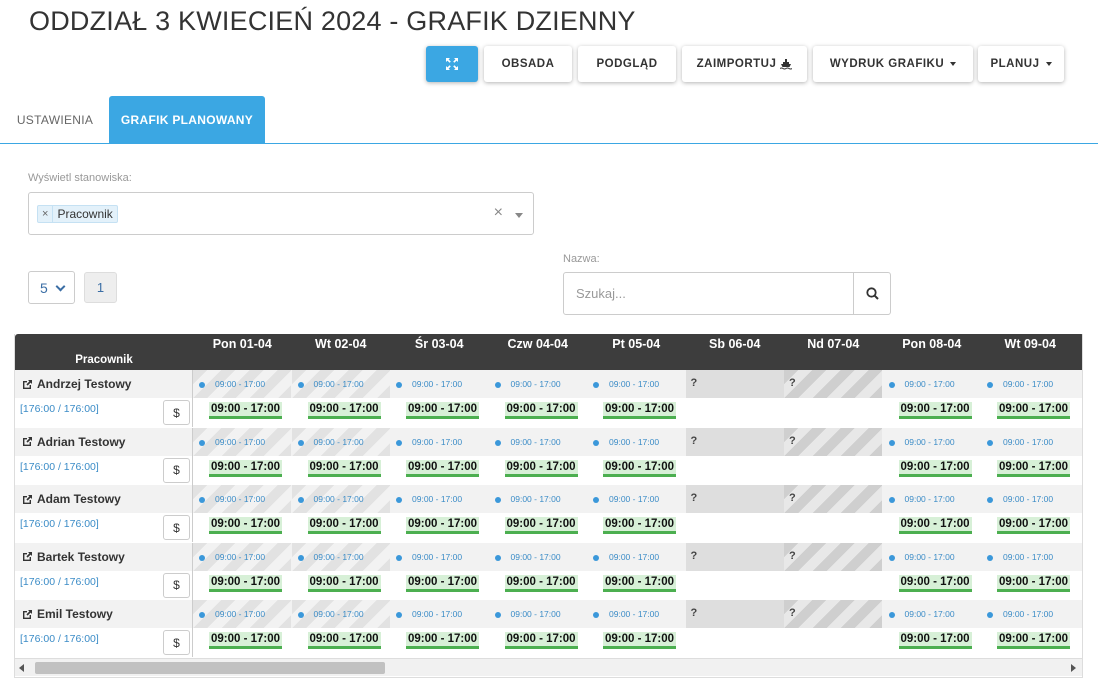 Image resolution: width=1098 pixels, height=680 pixels. What do you see at coordinates (73, 442) in the screenshot?
I see `employee-name: Adrian Testowy` at bounding box center [73, 442].